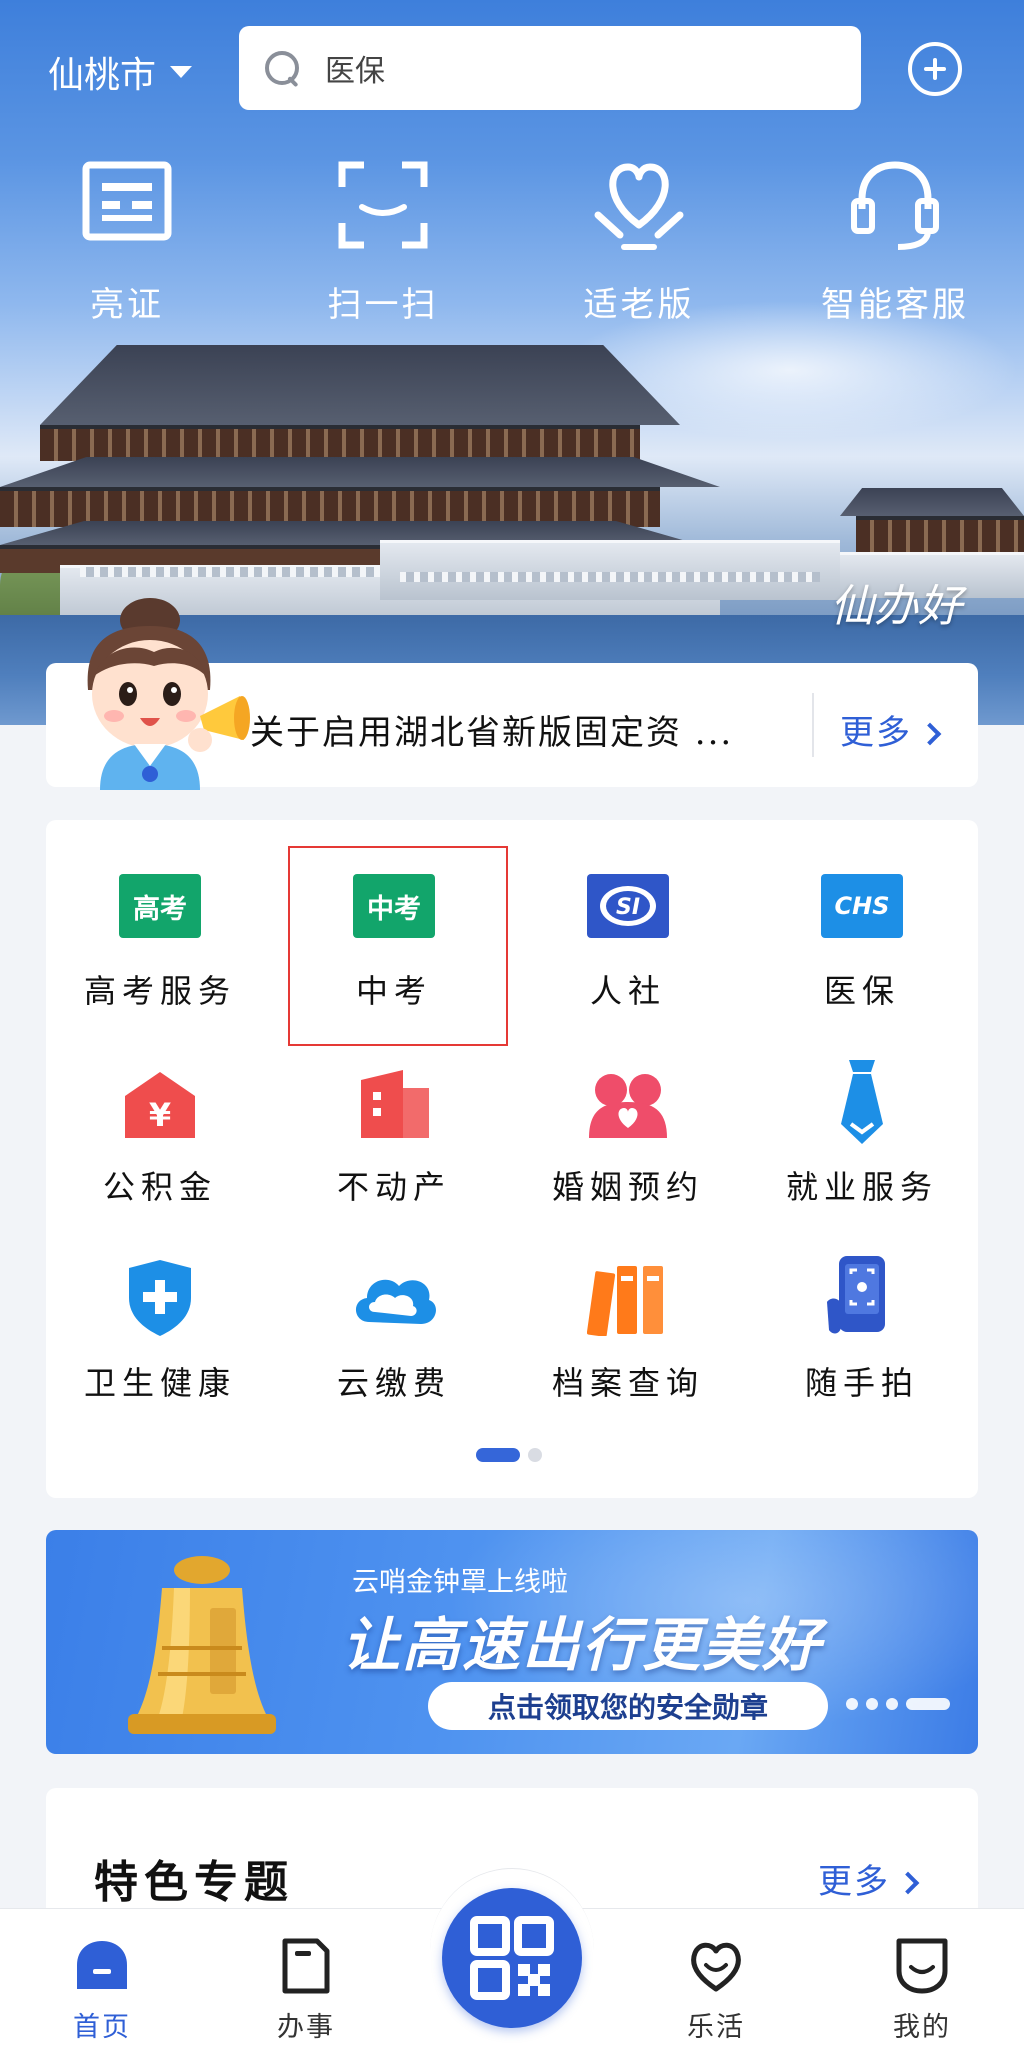  Describe the element at coordinates (862, 1102) in the screenshot. I see `tie-icon` at that location.